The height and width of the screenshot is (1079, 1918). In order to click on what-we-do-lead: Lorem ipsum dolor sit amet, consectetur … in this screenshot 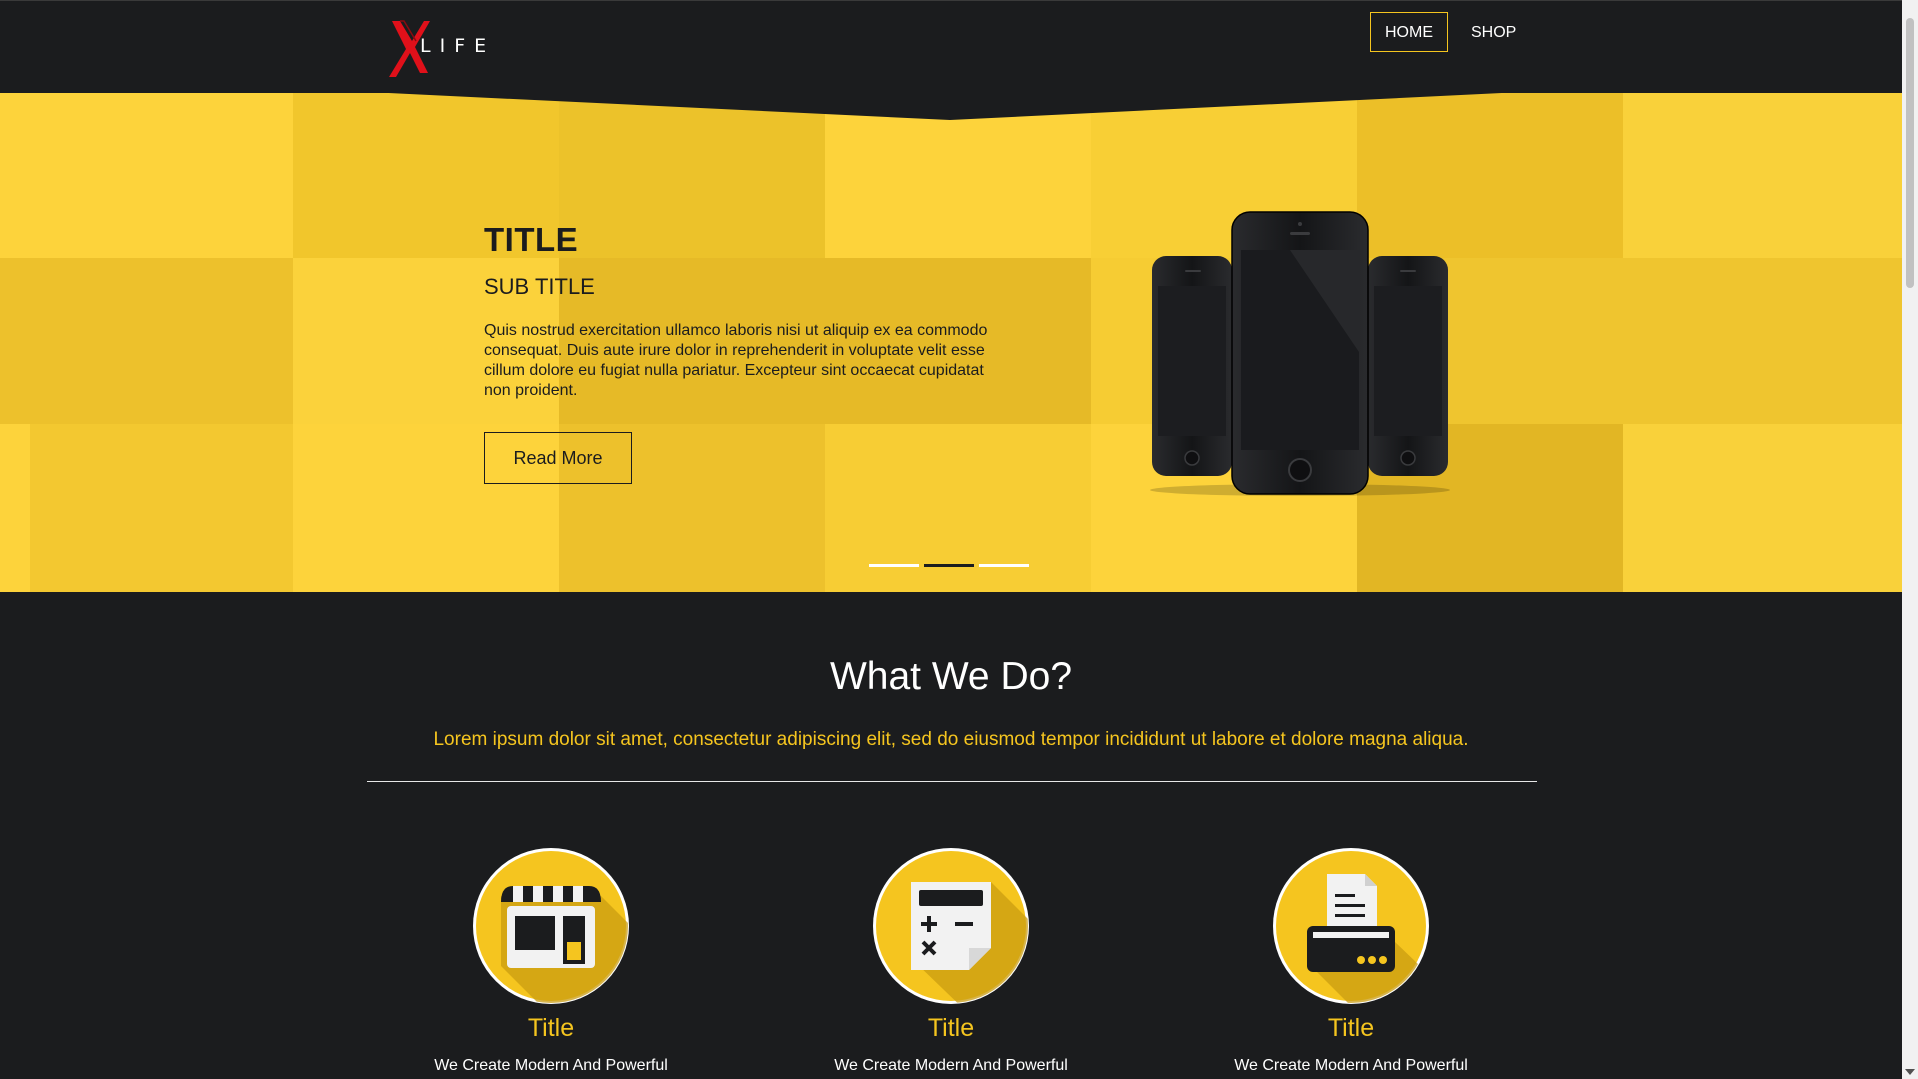, I will do `click(951, 739)`.